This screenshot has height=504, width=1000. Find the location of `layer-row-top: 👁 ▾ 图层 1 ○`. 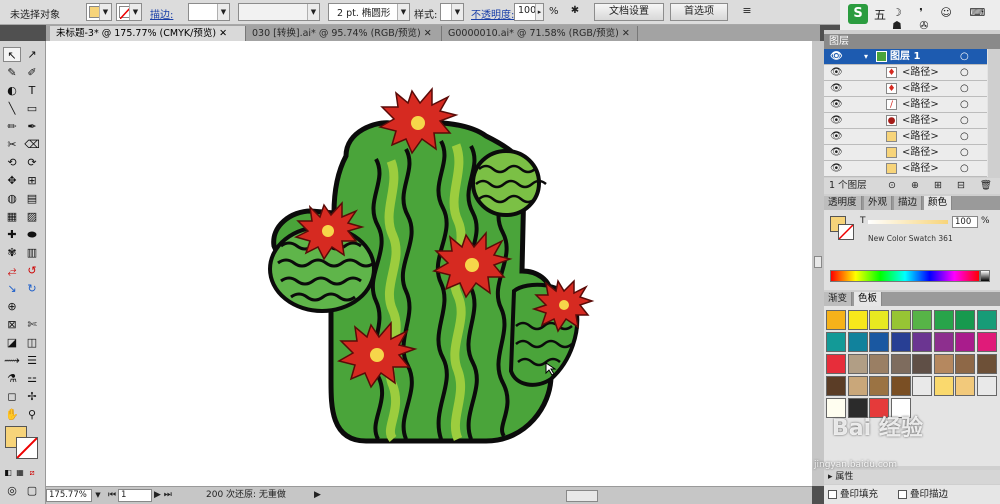

layer-row-top: 👁 ▾ 图层 1 ○ is located at coordinates (905, 57).